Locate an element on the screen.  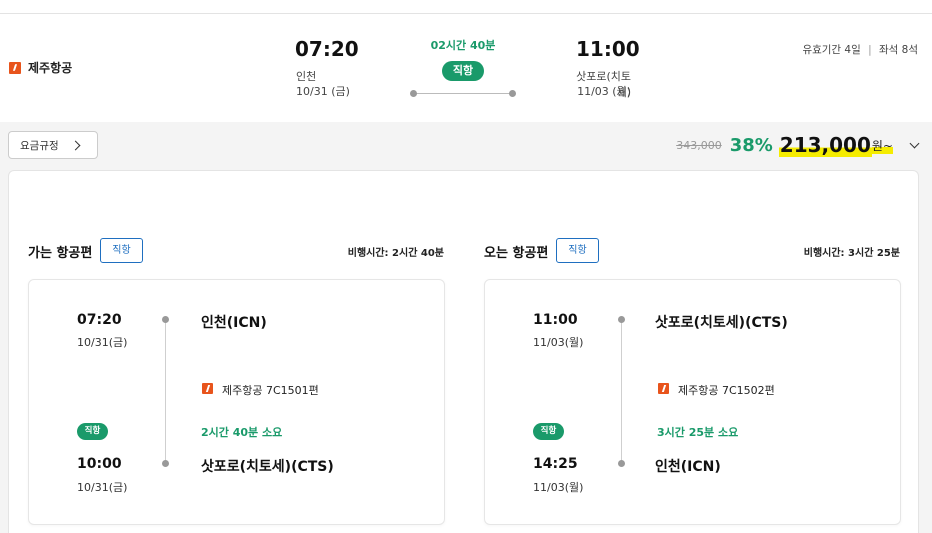
summary-arrival-date: 11/03 (월) is located at coordinates (604, 91).